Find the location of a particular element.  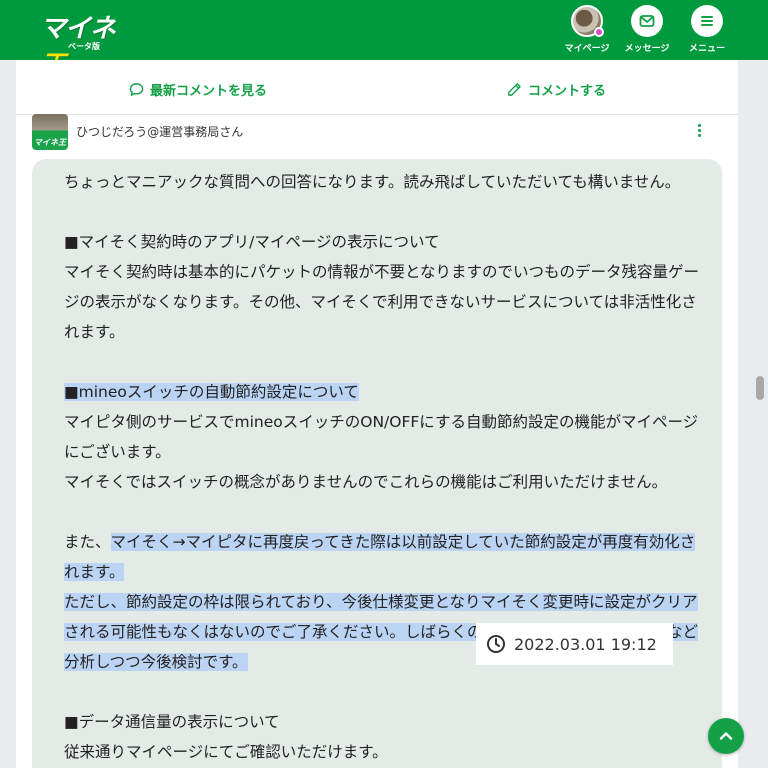

more-options-icon is located at coordinates (699, 132).